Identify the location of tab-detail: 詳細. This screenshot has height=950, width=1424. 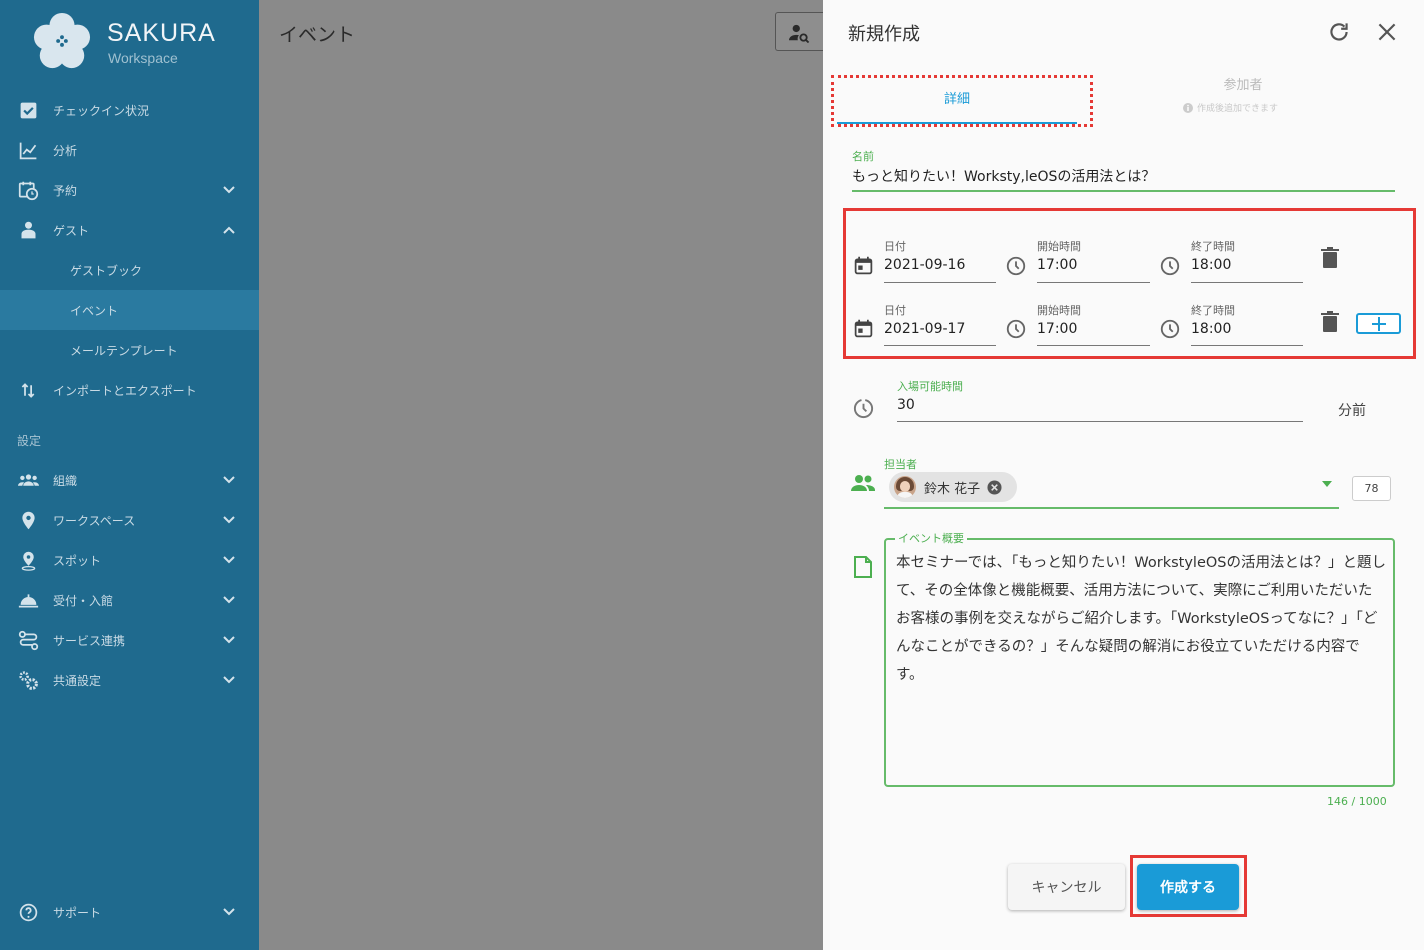
(957, 97).